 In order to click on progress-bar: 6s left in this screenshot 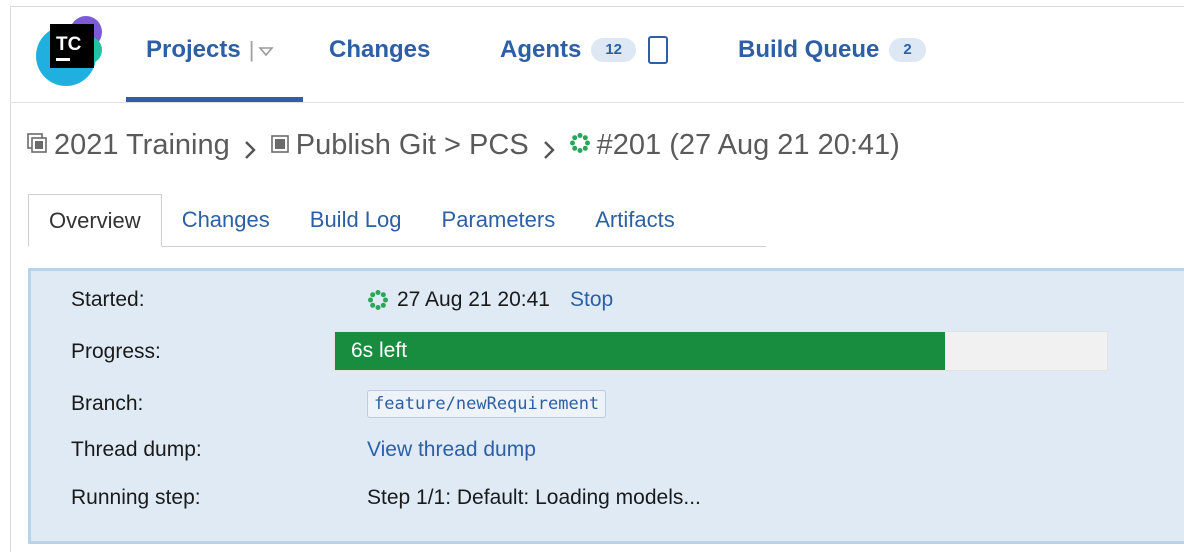, I will do `click(721, 351)`.